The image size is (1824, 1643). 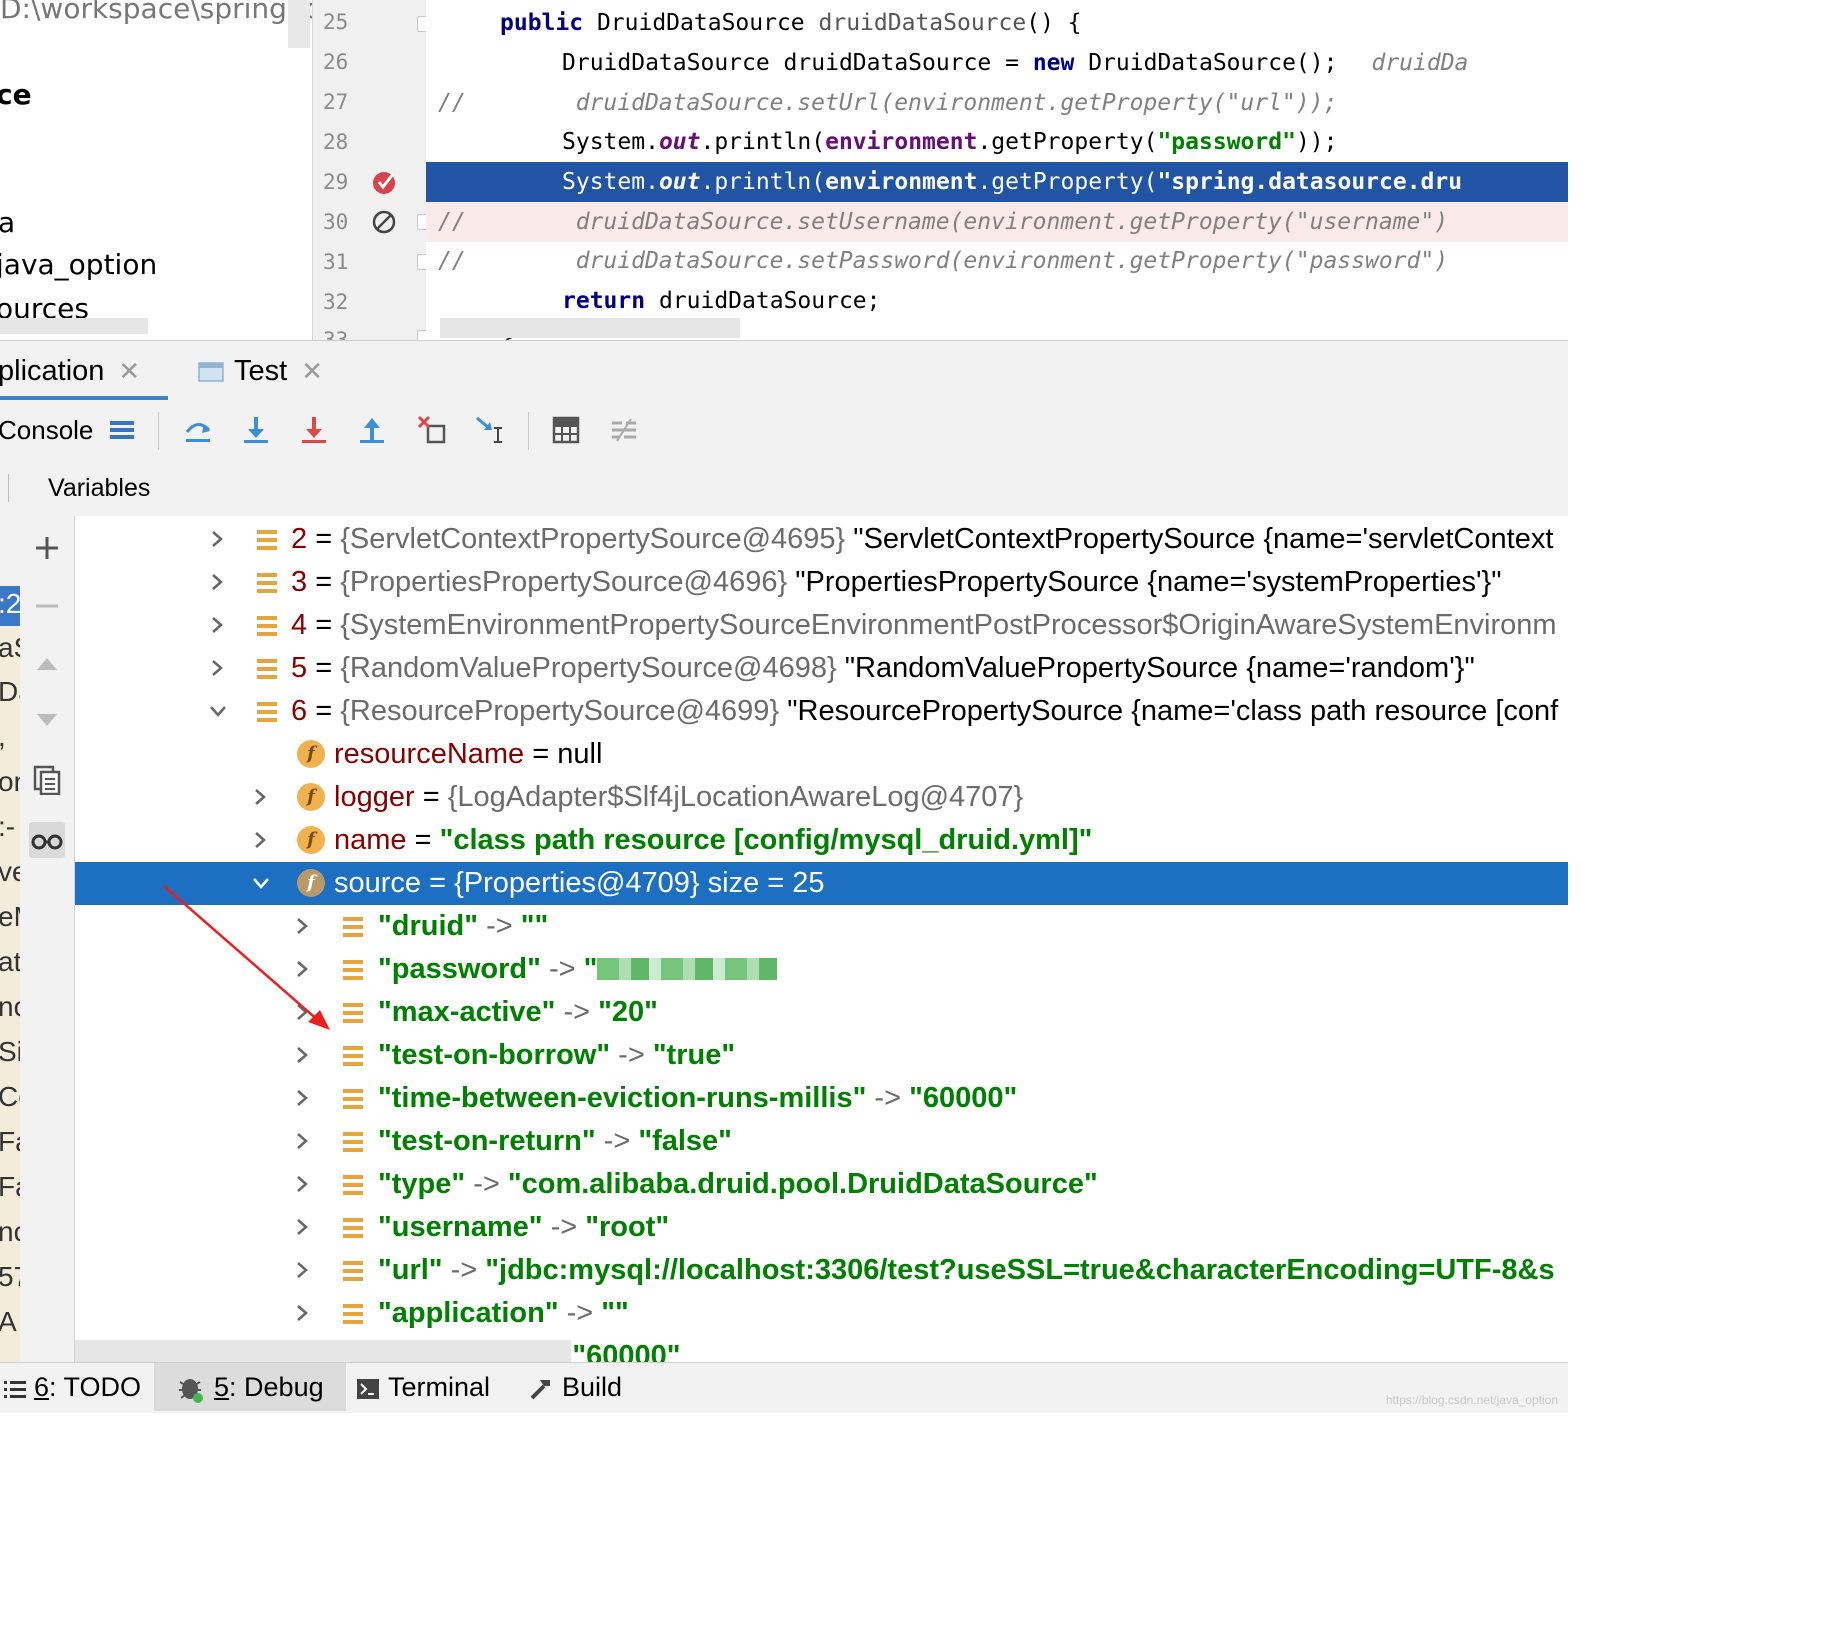 What do you see at coordinates (821, 1055) in the screenshot?
I see `map-entry: "test-on-borrow" -> "true"` at bounding box center [821, 1055].